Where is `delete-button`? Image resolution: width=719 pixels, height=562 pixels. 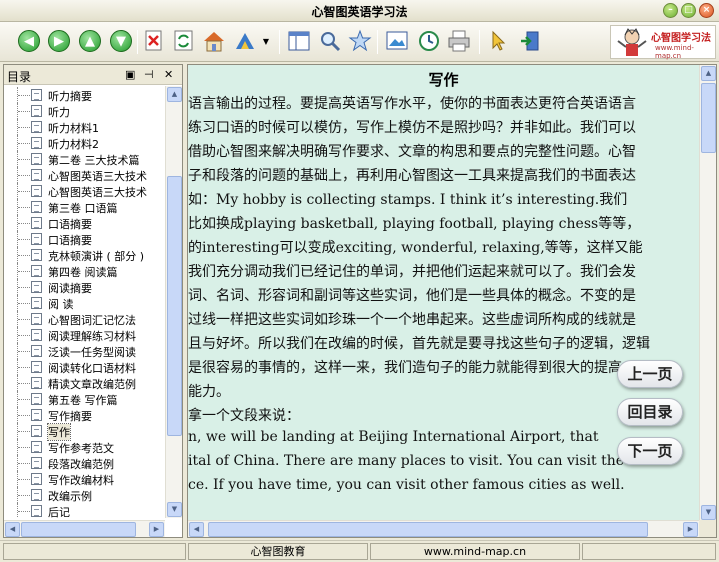 delete-button is located at coordinates (154, 41).